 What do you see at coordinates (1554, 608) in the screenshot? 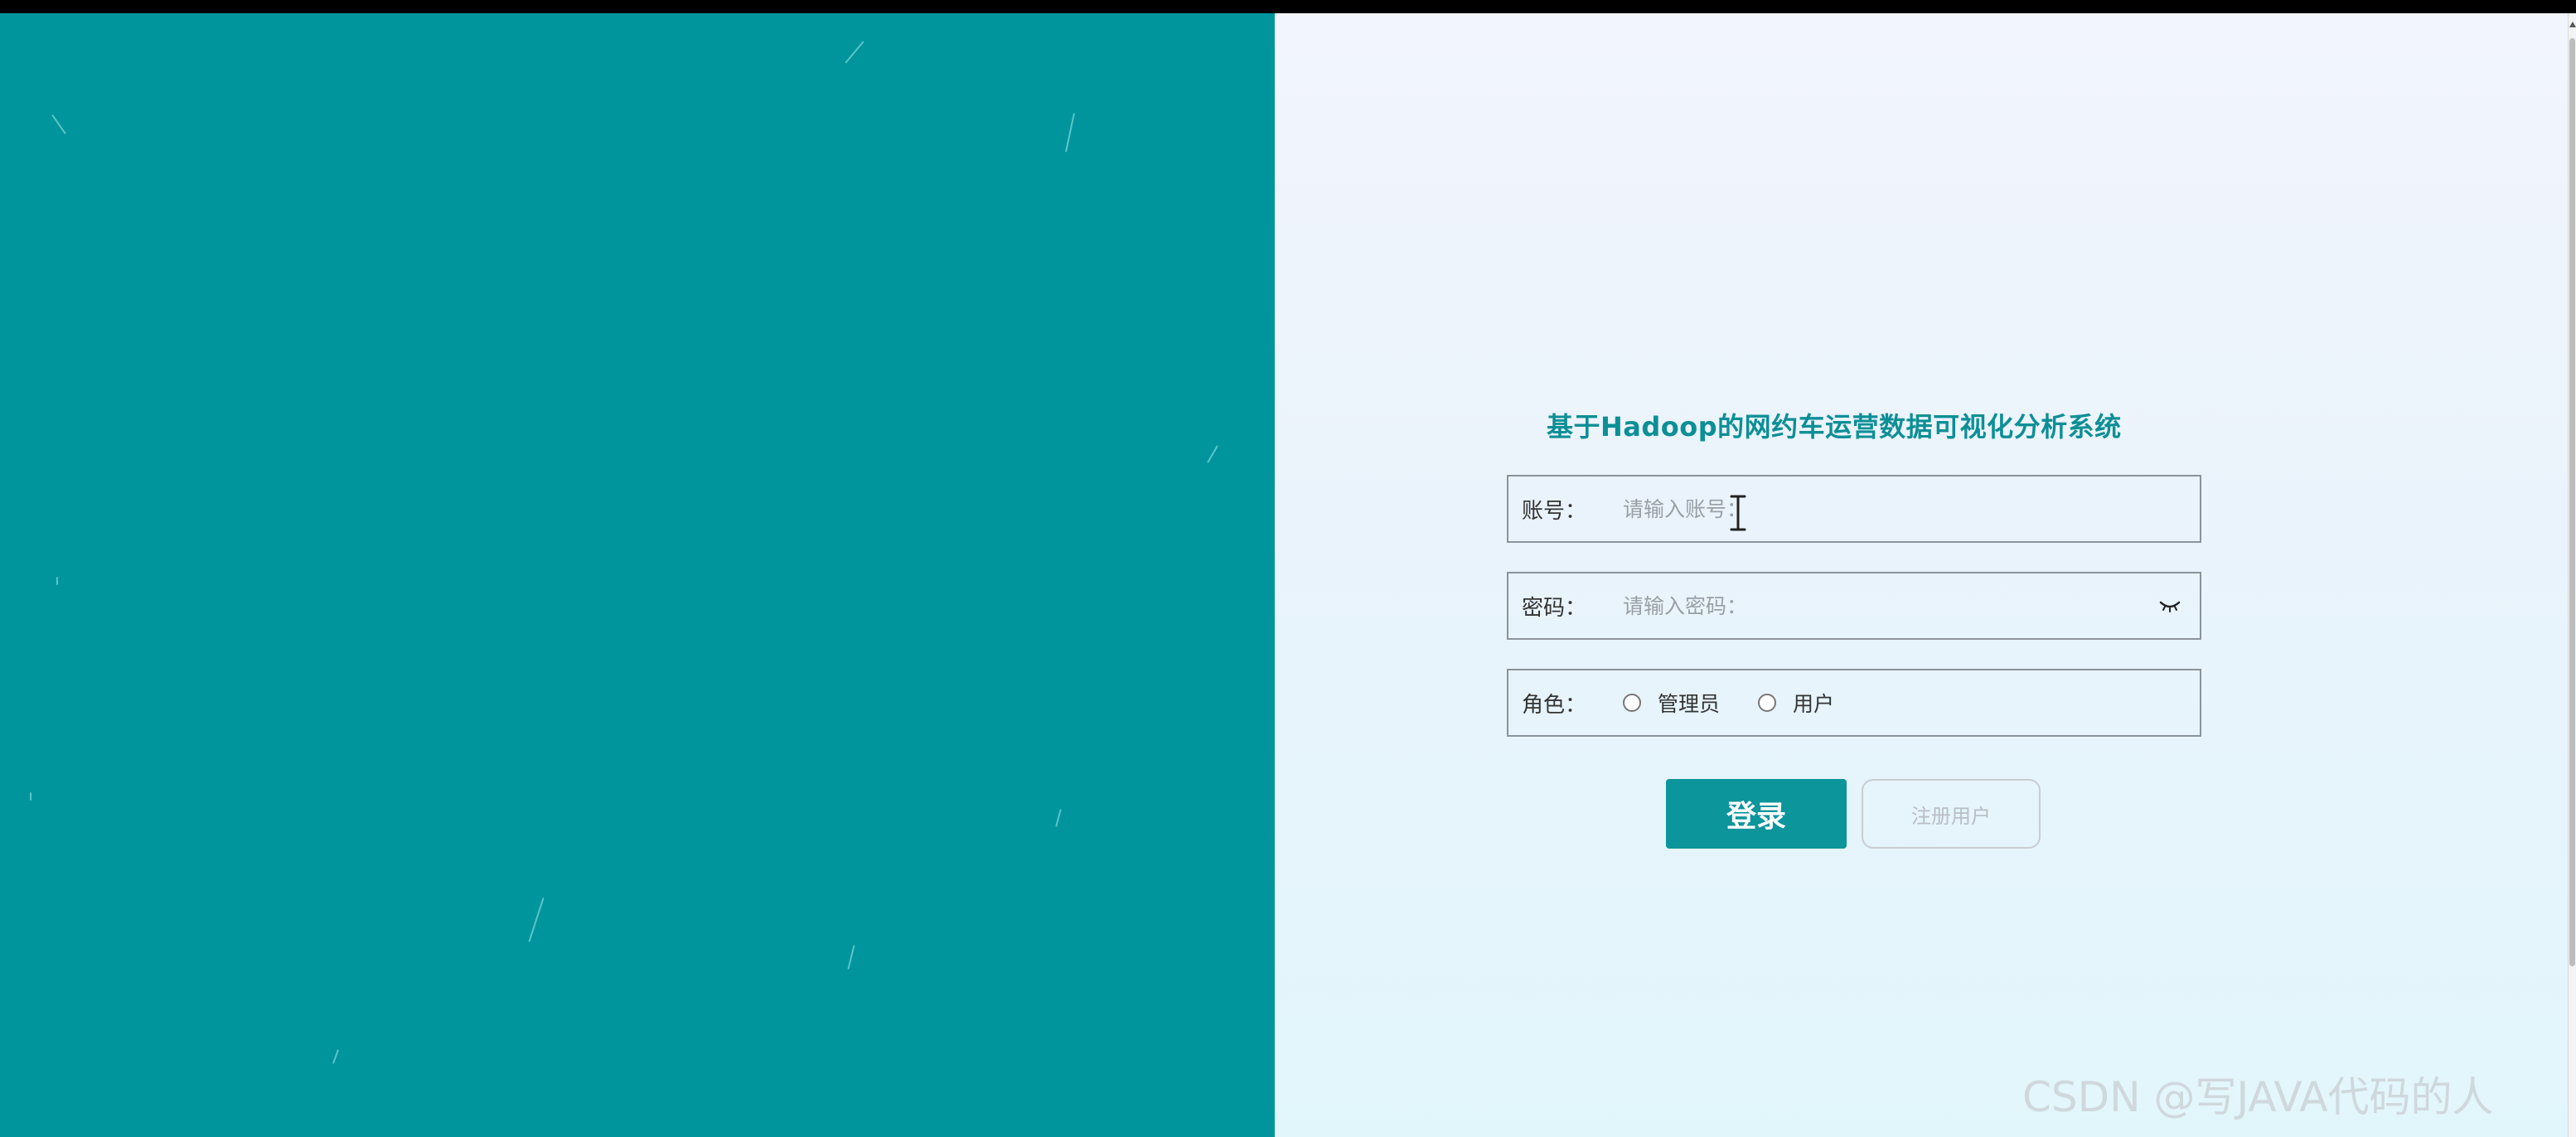
I see `password-label: 密码：` at bounding box center [1554, 608].